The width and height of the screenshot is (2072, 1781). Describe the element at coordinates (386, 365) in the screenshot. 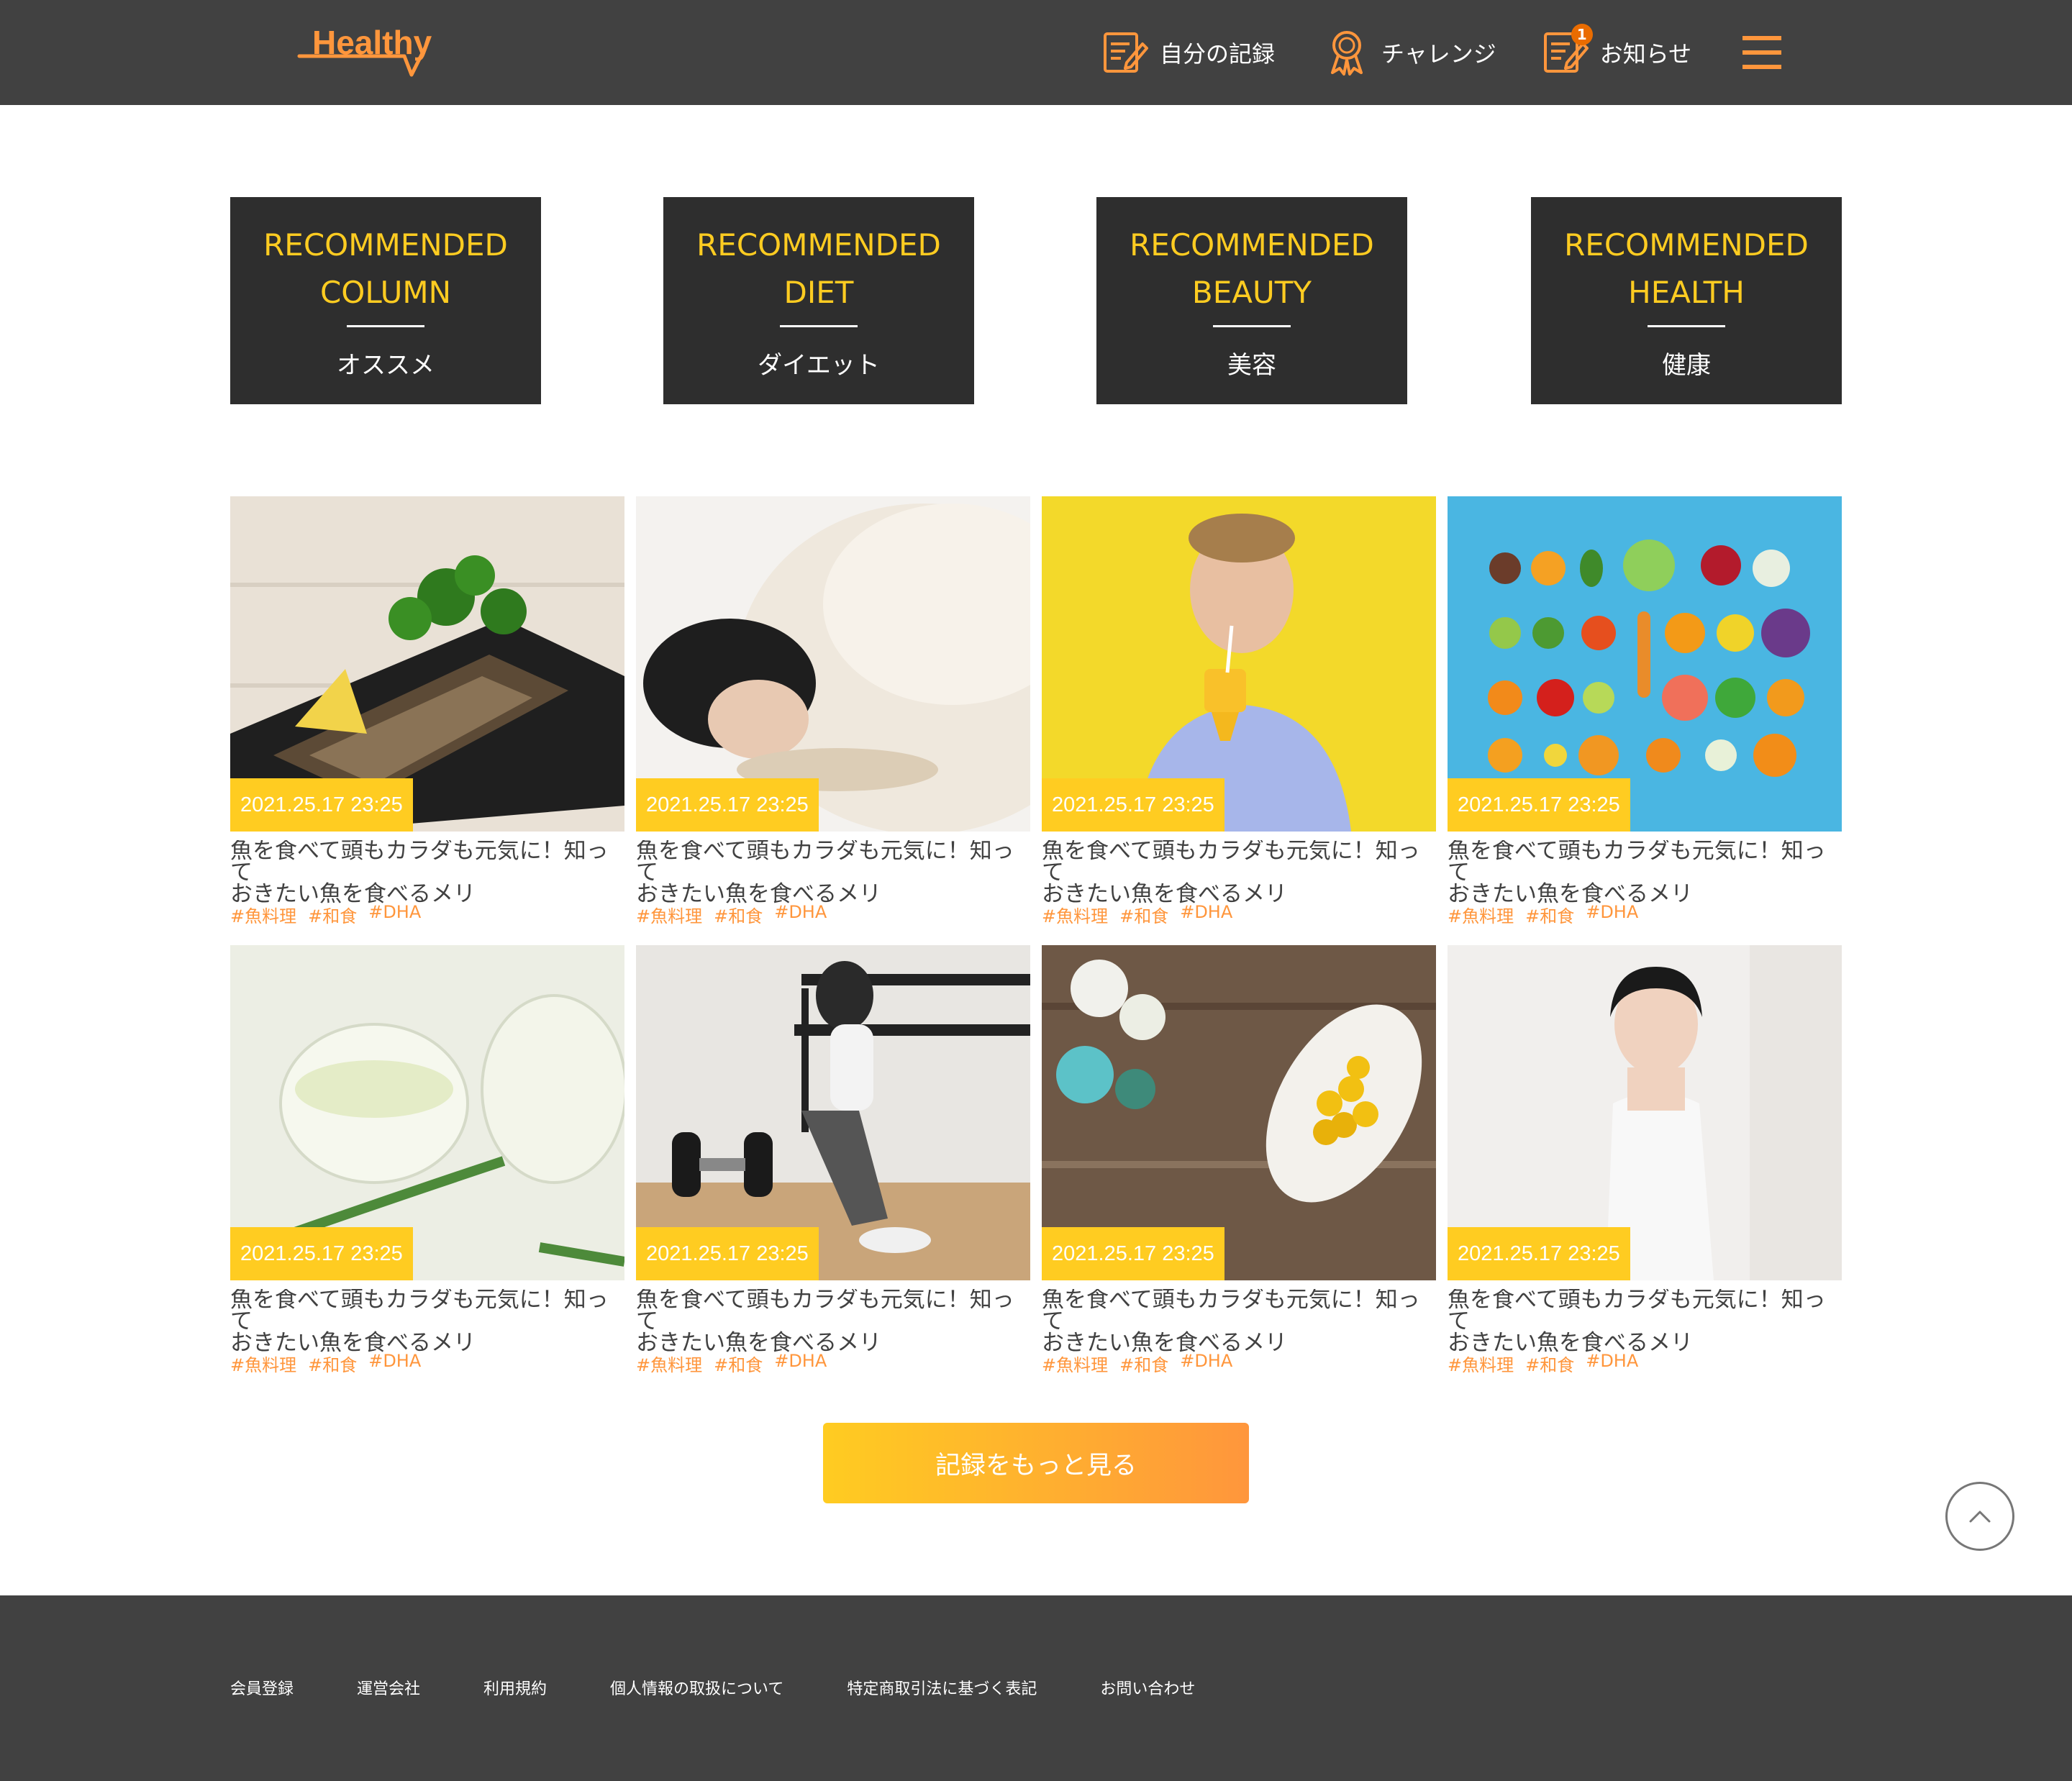

I see `category-subtitle: オススメ` at that location.